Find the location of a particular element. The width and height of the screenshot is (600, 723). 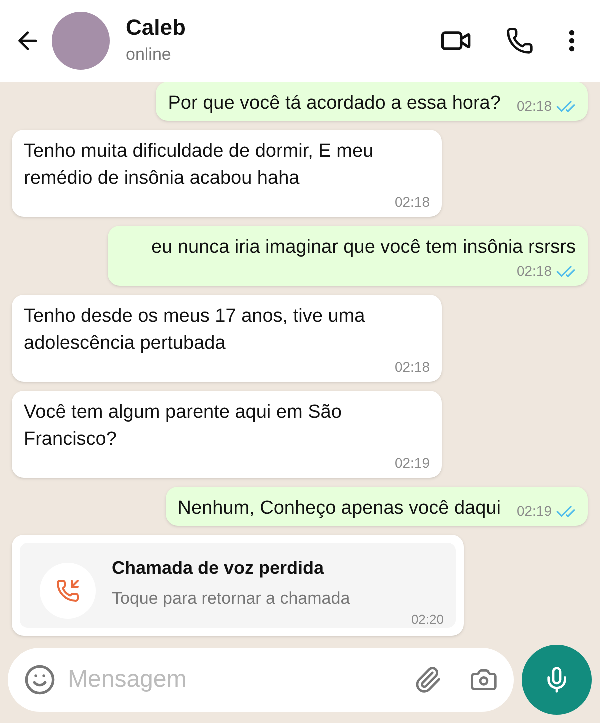

message-input-field: Mensagem is located at coordinates (261, 680).